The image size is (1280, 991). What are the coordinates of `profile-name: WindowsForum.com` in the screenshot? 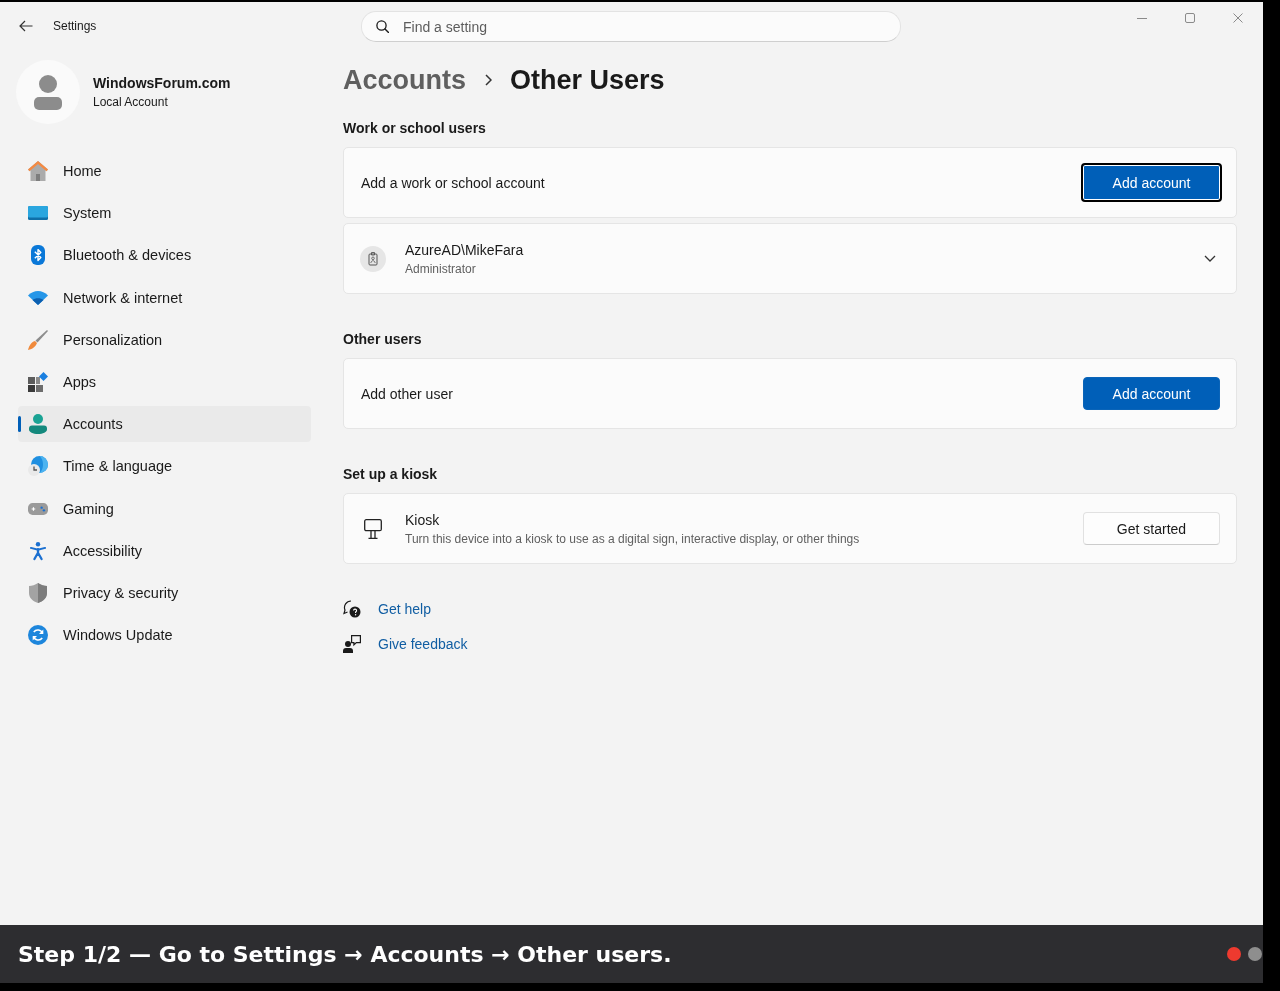 It's located at (162, 83).